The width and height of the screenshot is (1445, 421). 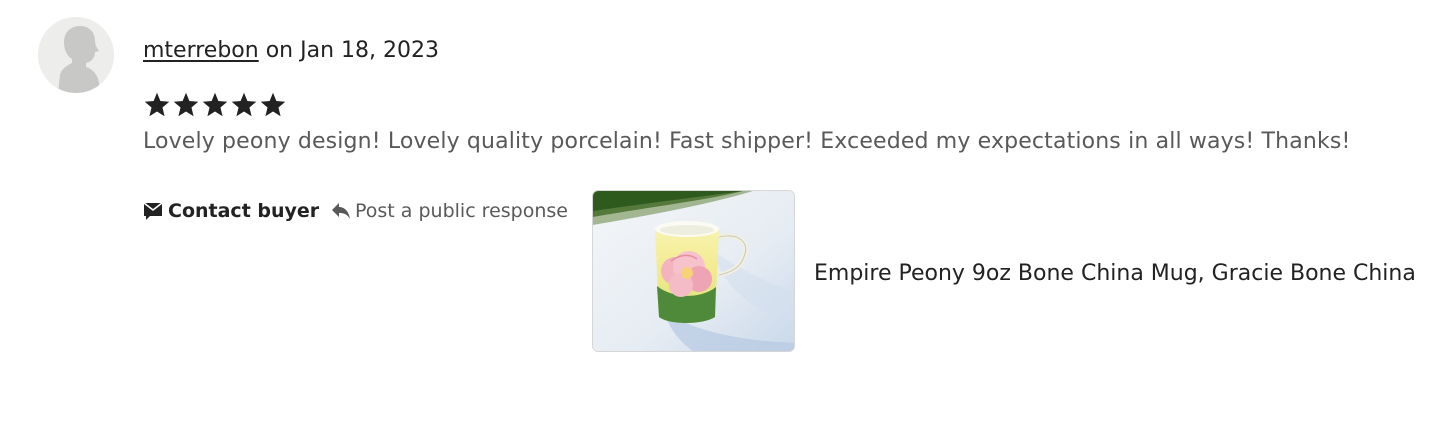 I want to click on reply-icon, so click(x=341, y=211).